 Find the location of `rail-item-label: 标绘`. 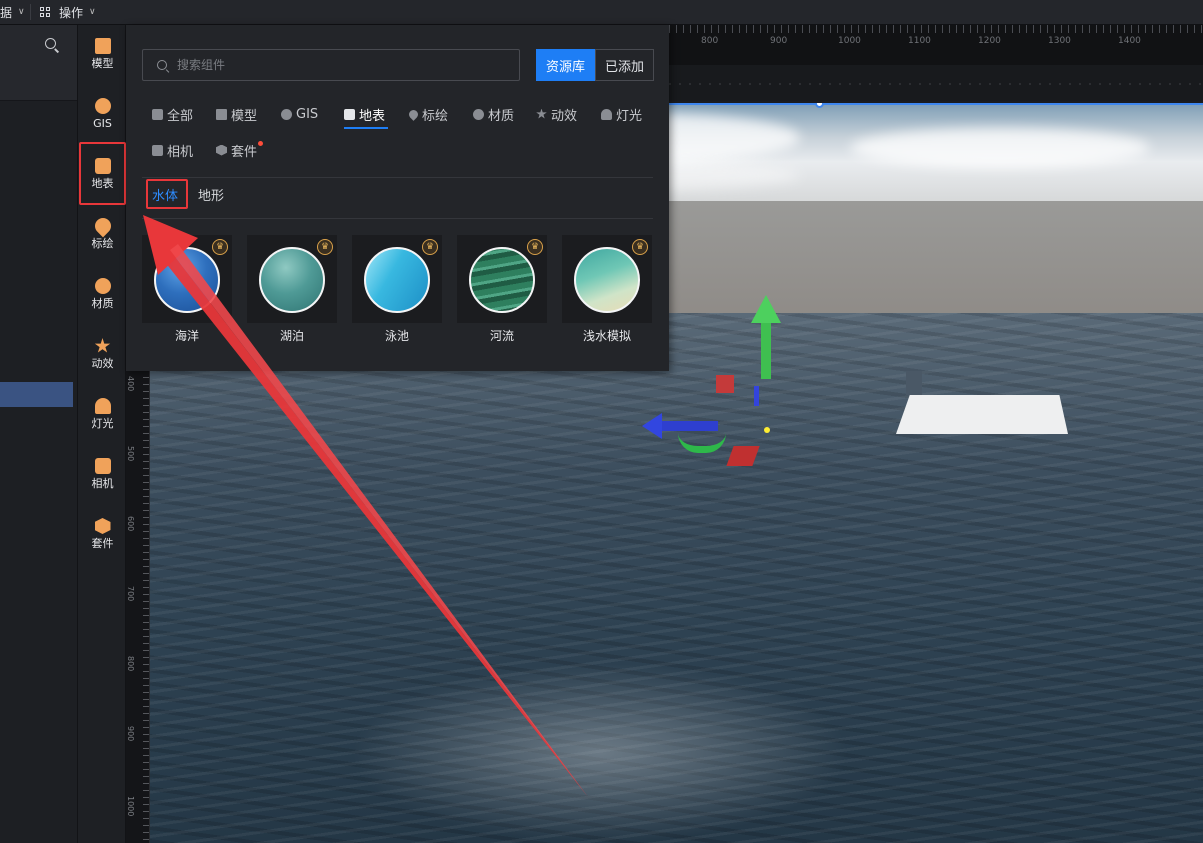

rail-item-label: 标绘 is located at coordinates (102, 243).